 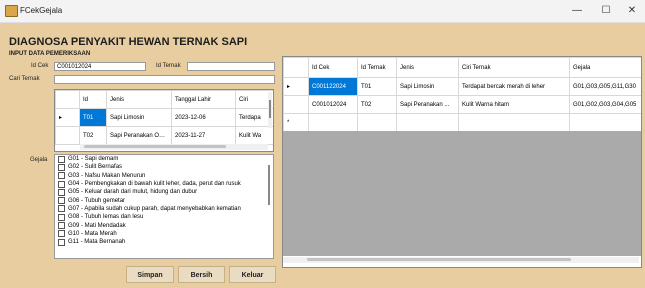 I want to click on cek-grid-hscroll, so click(x=461, y=260).